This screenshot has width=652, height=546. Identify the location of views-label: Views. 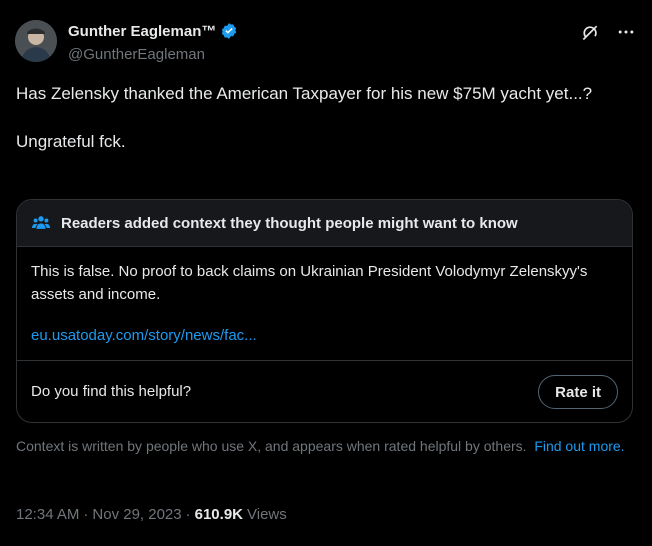
(267, 514).